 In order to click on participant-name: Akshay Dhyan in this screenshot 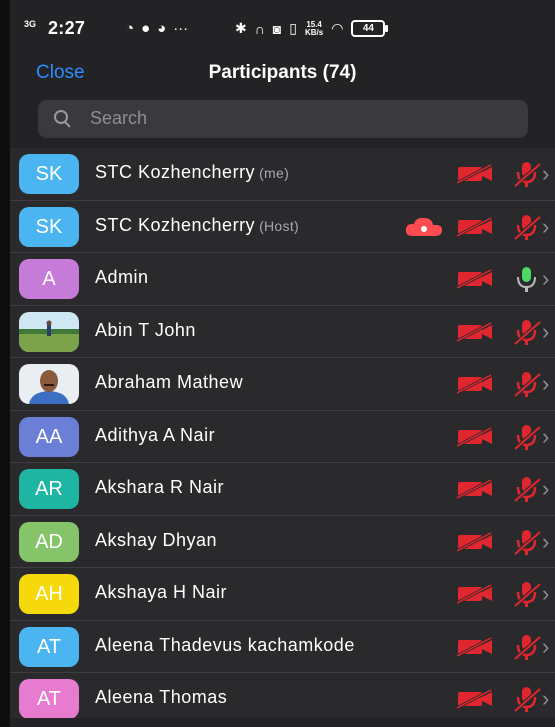, I will do `click(156, 540)`.